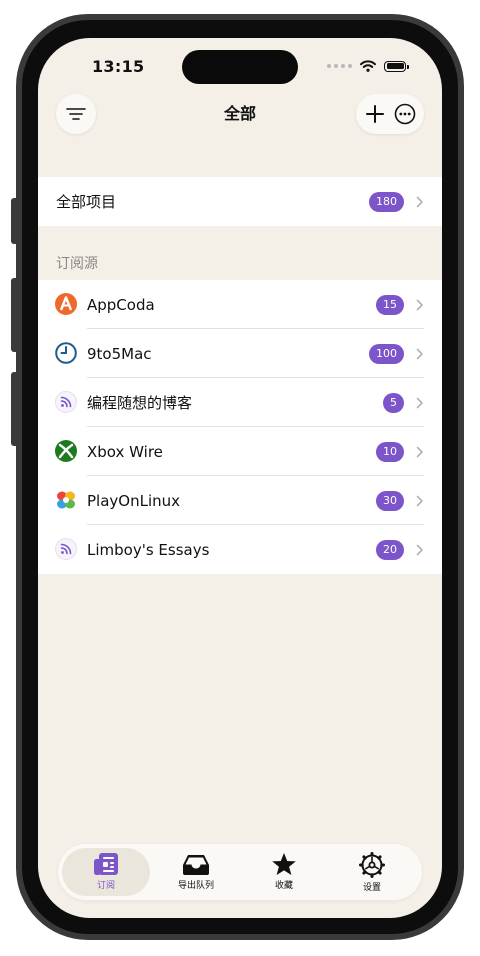 This screenshot has height=956, width=480. I want to click on all-items-section: 全部项目 180, so click(240, 201).